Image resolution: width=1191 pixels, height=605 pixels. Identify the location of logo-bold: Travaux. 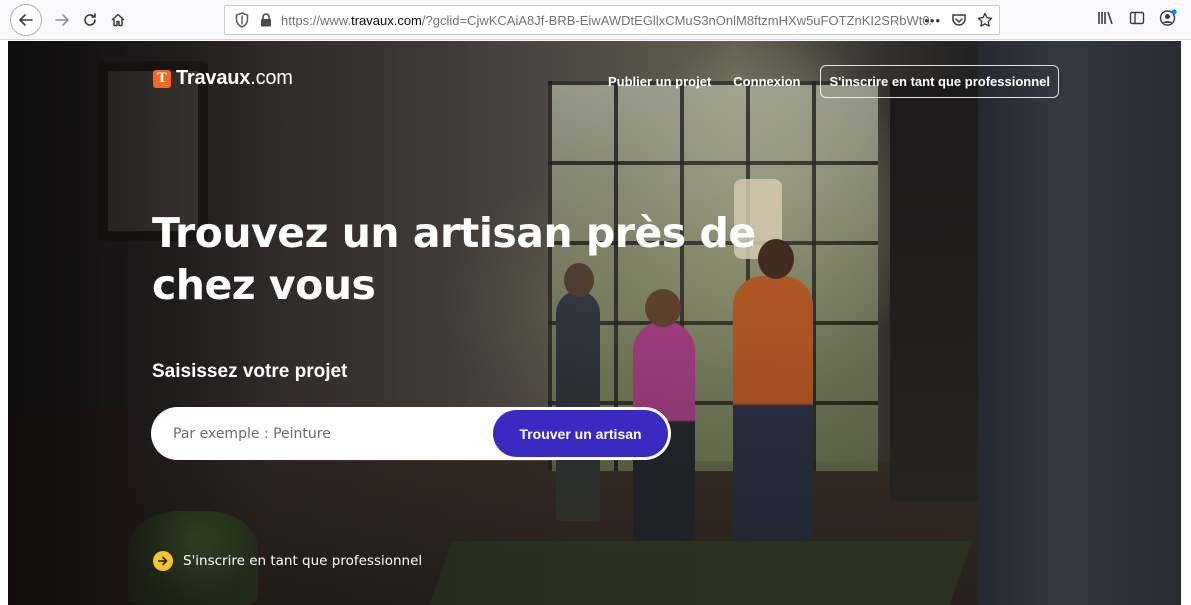
(213, 78).